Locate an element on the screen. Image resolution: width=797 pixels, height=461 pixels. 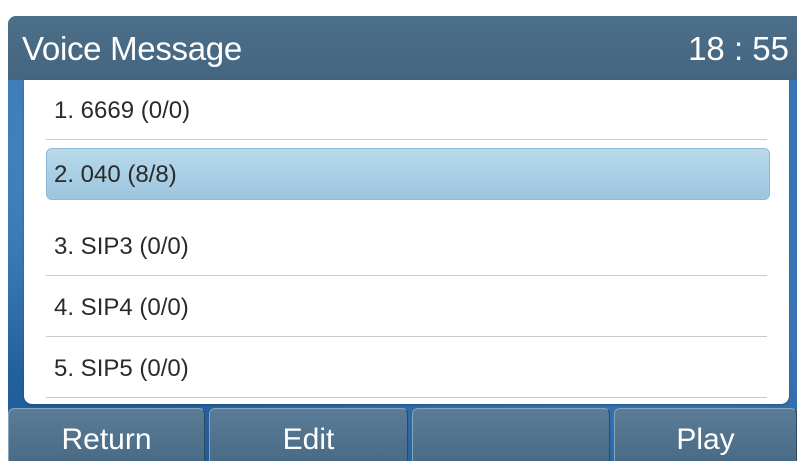
edit-softkey-label: Edit is located at coordinates (308, 439).